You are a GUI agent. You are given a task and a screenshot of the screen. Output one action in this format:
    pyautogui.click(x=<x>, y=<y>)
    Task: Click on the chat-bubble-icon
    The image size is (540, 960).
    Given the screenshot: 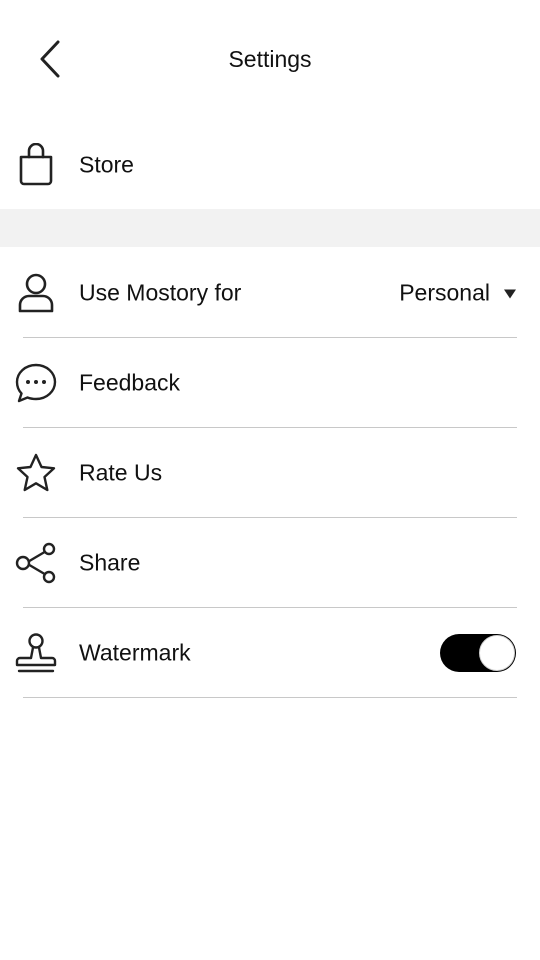 What is the action you would take?
    pyautogui.click(x=36, y=383)
    